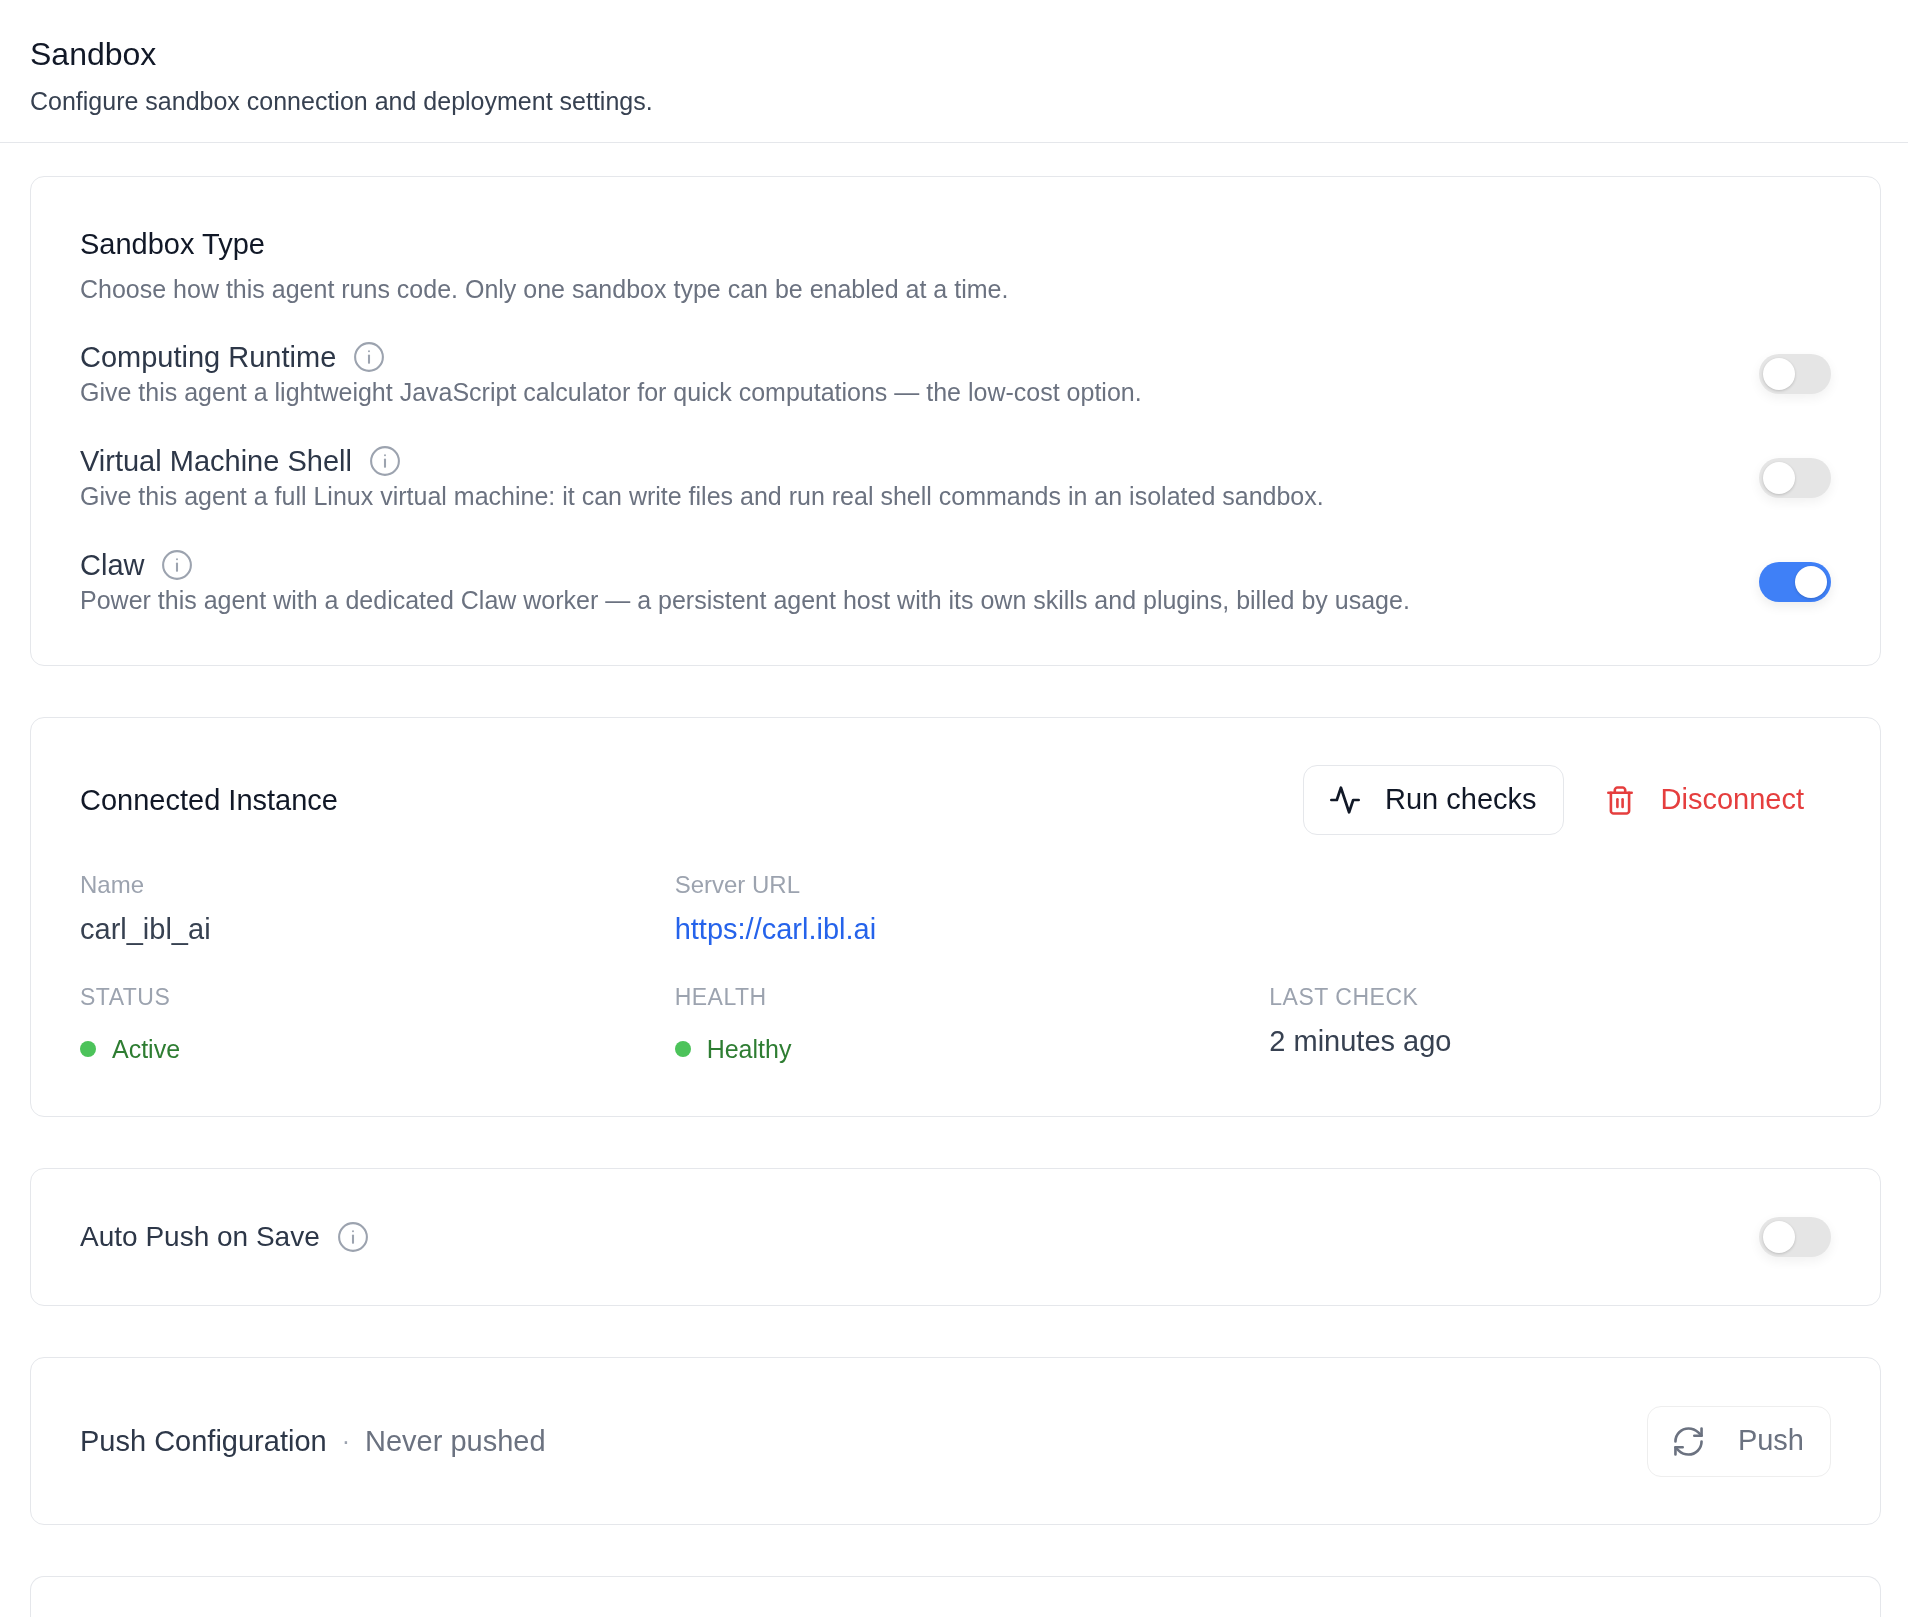  What do you see at coordinates (125, 997) in the screenshot?
I see `field-label: STATUS` at bounding box center [125, 997].